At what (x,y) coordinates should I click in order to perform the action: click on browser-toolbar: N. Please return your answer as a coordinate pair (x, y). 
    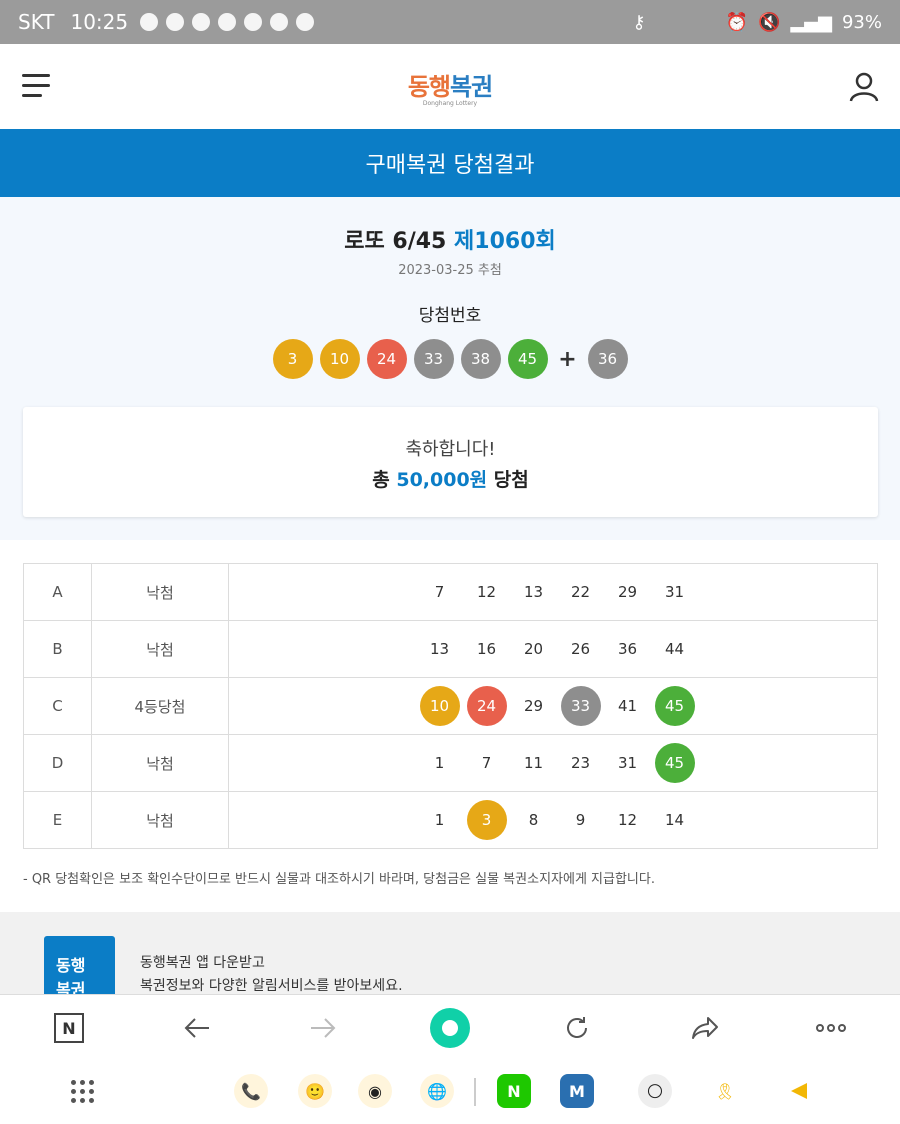
    Looking at the image, I should click on (450, 1027).